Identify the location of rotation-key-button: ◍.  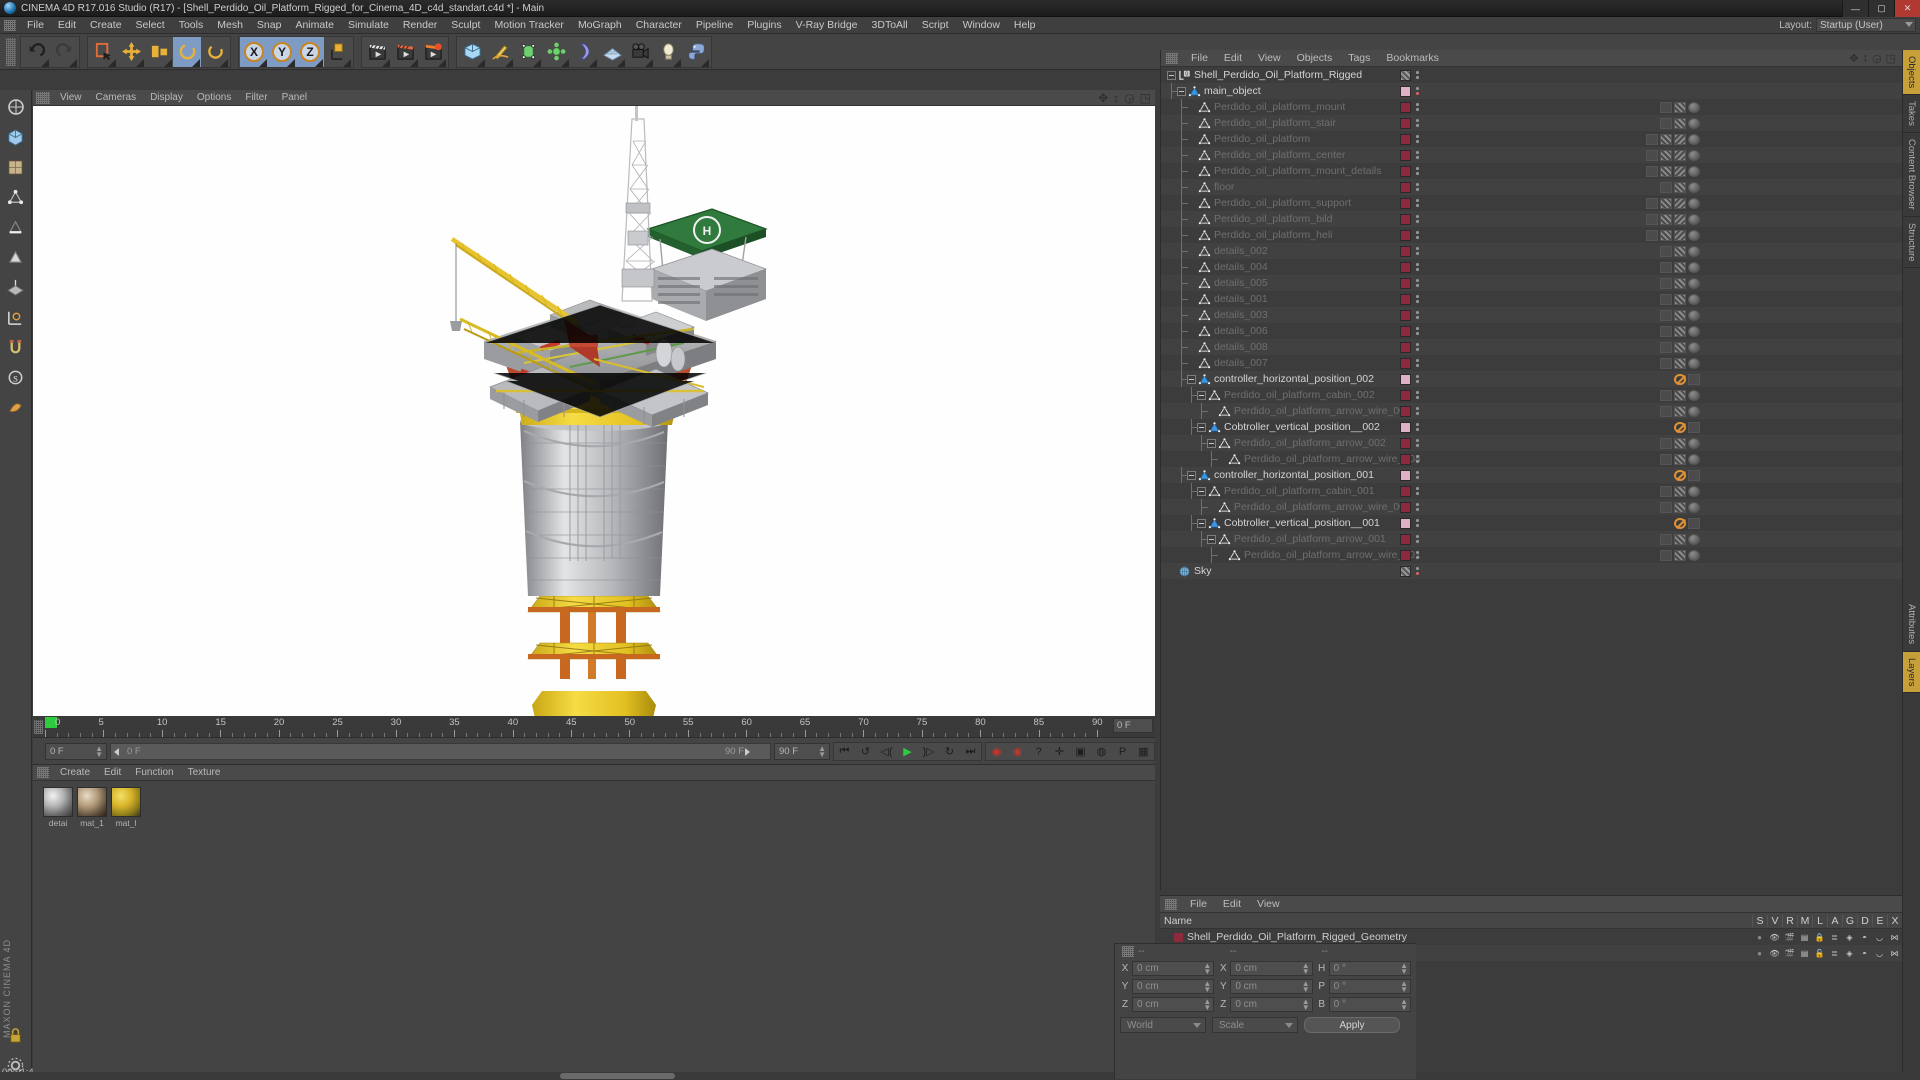
(1101, 751).